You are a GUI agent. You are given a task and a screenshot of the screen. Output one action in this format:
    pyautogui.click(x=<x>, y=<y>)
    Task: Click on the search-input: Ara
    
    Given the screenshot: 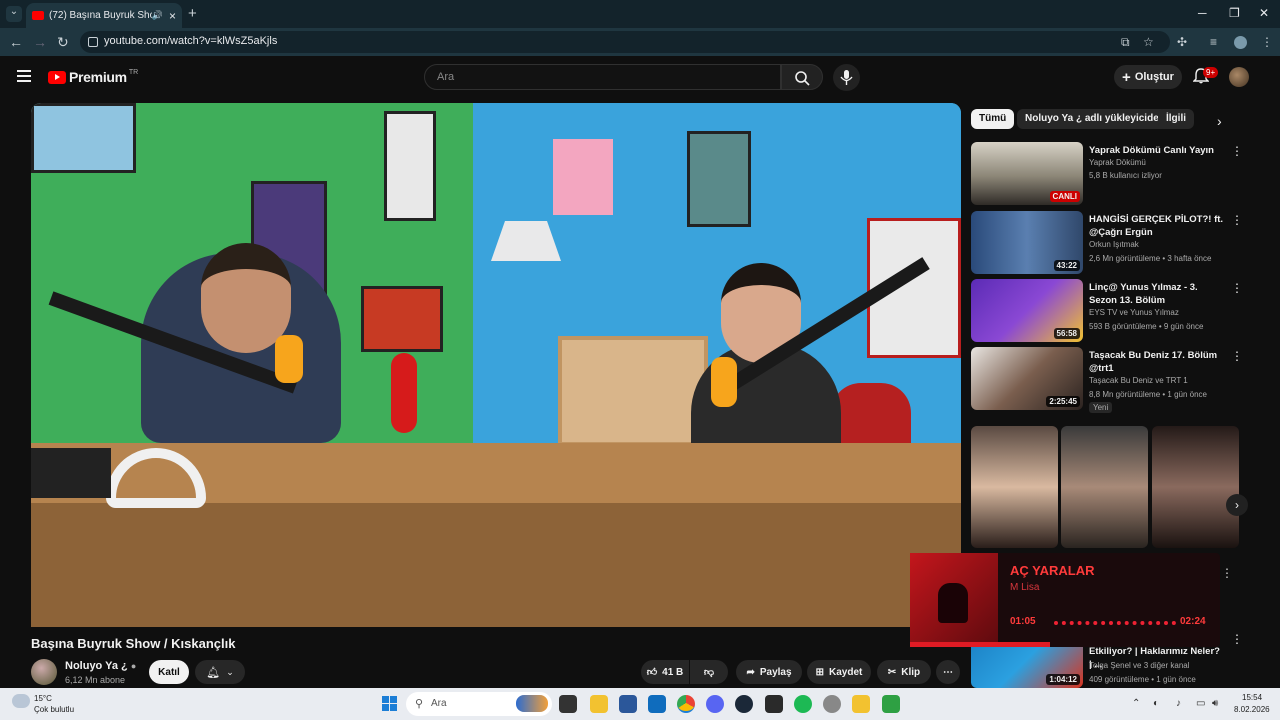 What is the action you would take?
    pyautogui.click(x=602, y=77)
    